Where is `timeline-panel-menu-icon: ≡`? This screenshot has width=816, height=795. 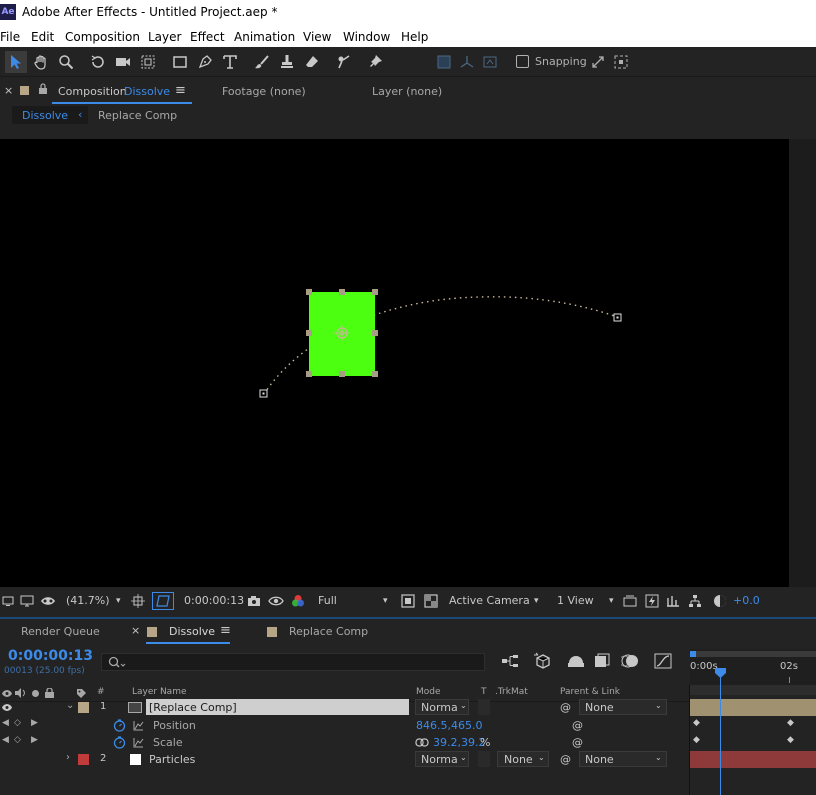
timeline-panel-menu-icon: ≡ is located at coordinates (225, 630).